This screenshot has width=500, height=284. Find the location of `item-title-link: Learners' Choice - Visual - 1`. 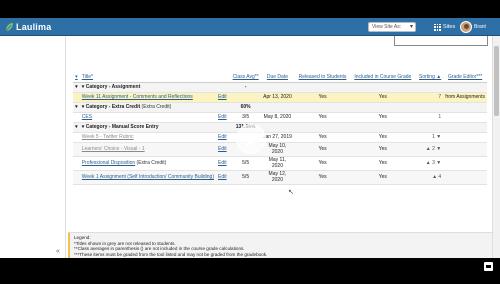

item-title-link: Learners' Choice - Visual - 1 is located at coordinates (113, 149).